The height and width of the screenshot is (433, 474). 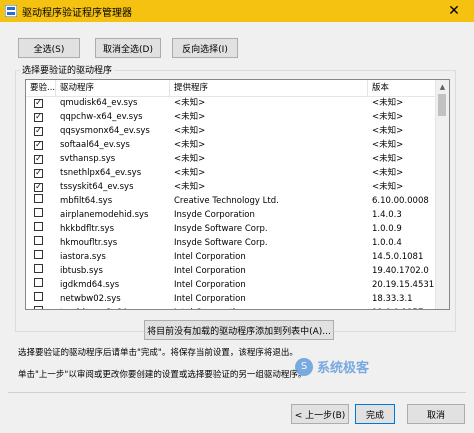 I want to click on driver-name: qmudisk64_ev.sys, so click(x=99, y=103).